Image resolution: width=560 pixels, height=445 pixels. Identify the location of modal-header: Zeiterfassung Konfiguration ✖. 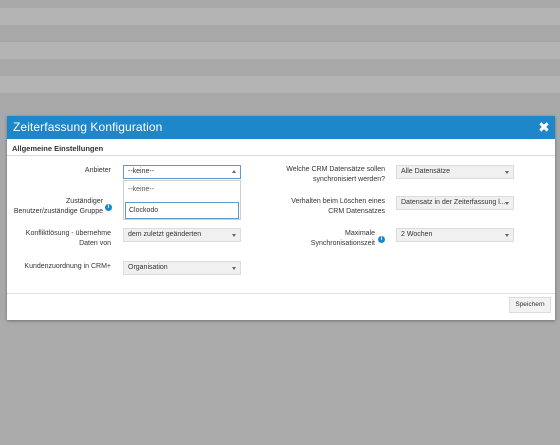
(281, 127).